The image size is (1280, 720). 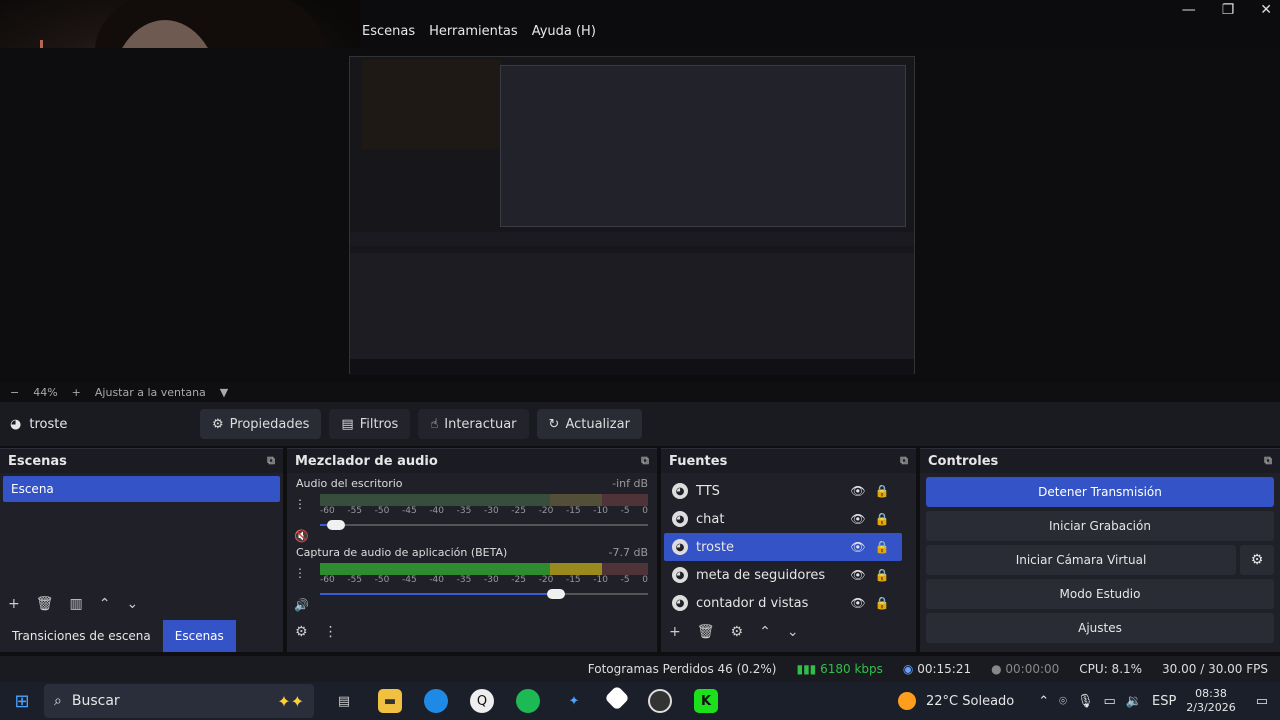 I want to click on speaker-muted-icon: 🔇, so click(x=301, y=536).